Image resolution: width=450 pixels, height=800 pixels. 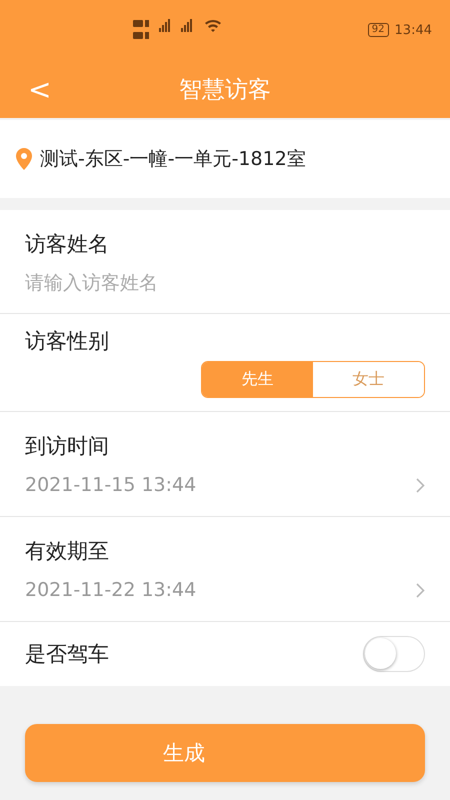 I want to click on toggle-switch, so click(x=394, y=654).